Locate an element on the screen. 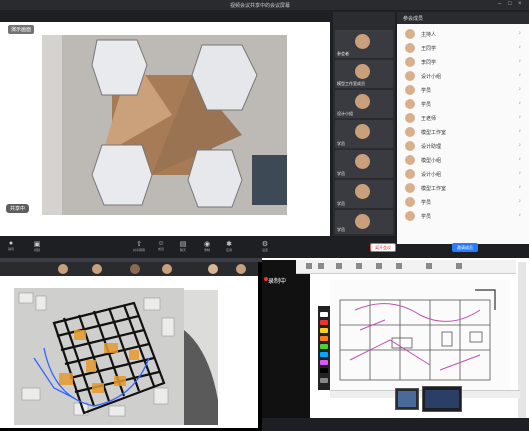 The image size is (529, 431). toolbar-label: 共享屏幕 is located at coordinates (138, 250).